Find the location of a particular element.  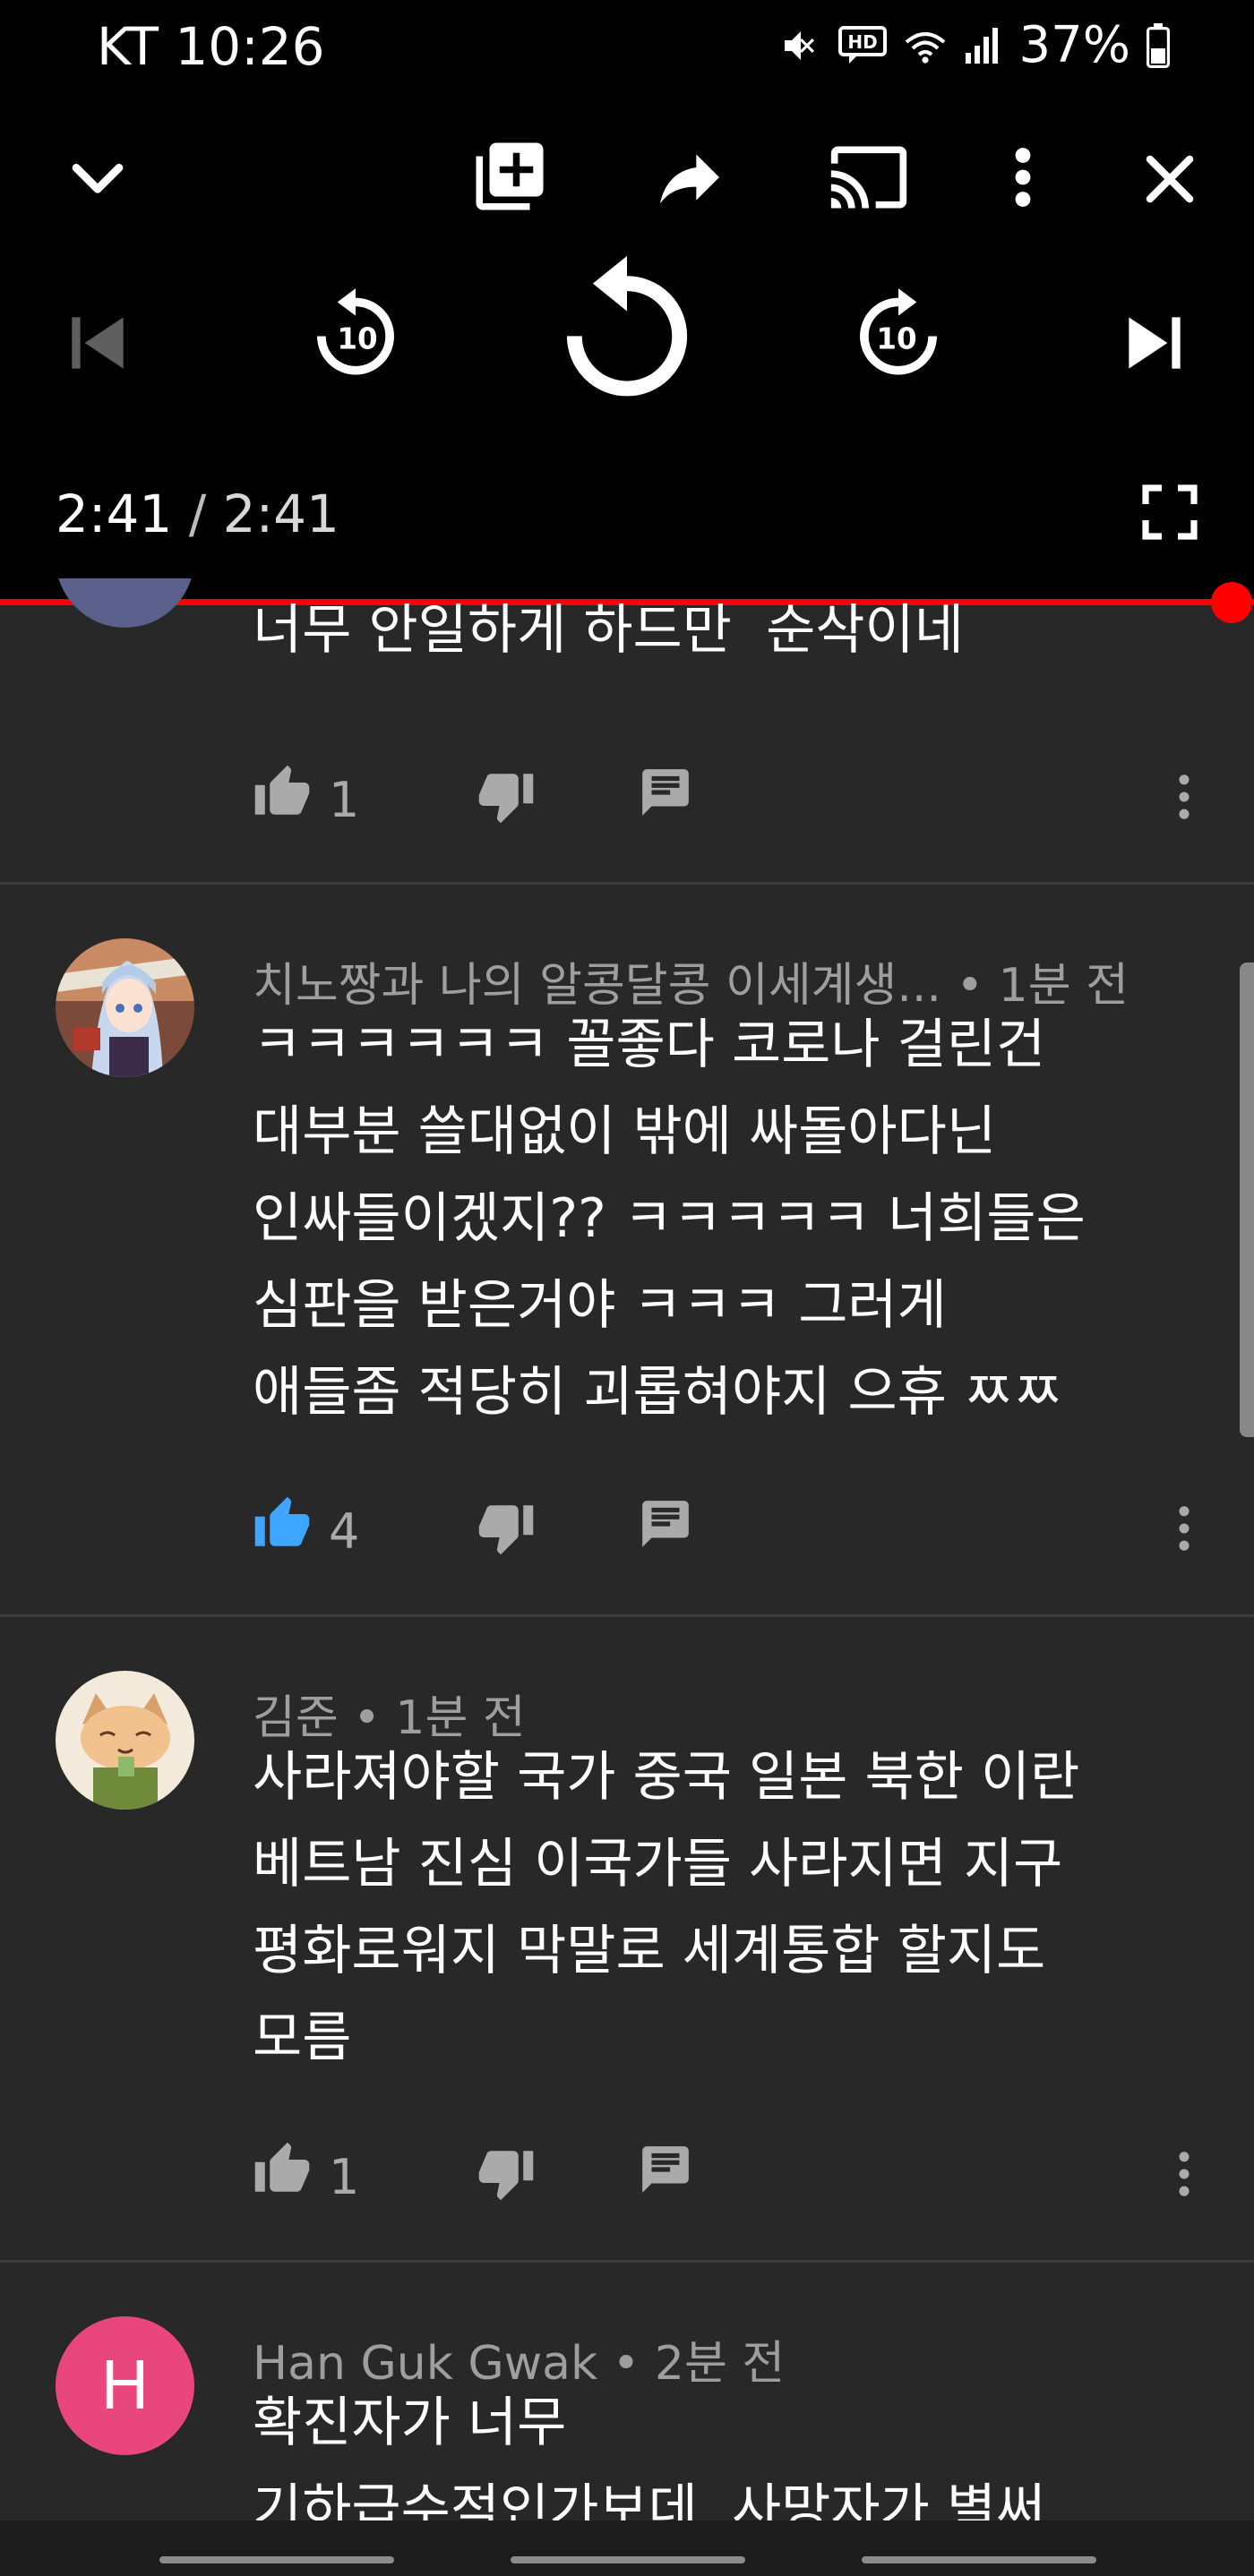

chevron-down-icon is located at coordinates (97, 180).